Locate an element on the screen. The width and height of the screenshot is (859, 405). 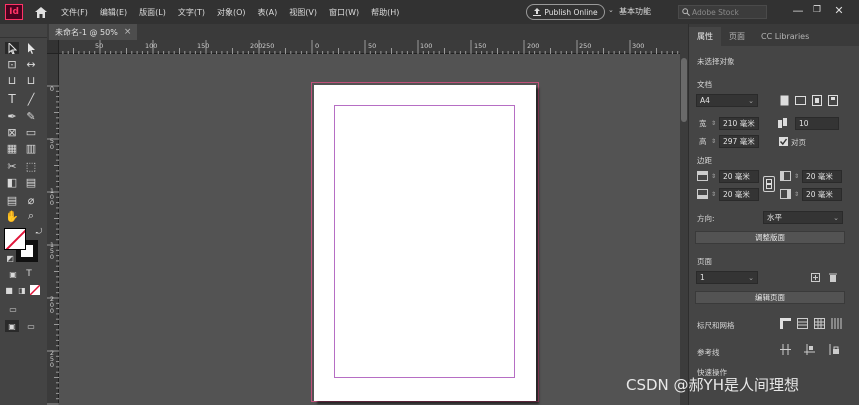
margin-left-spinner-icon: ⇕ is located at coordinates (796, 176).